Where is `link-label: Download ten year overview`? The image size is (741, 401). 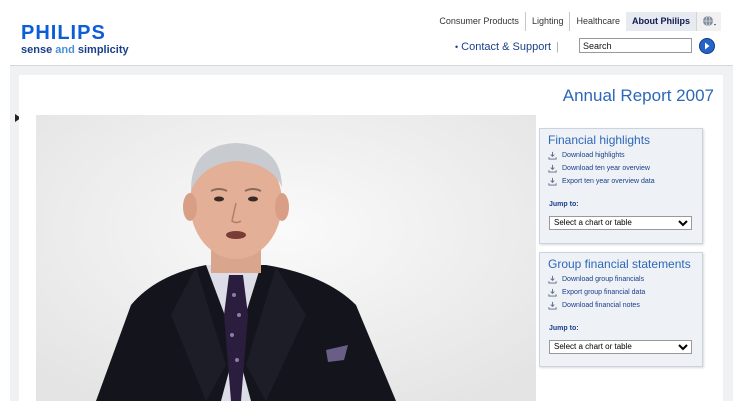
link-label: Download ten year overview is located at coordinates (606, 168).